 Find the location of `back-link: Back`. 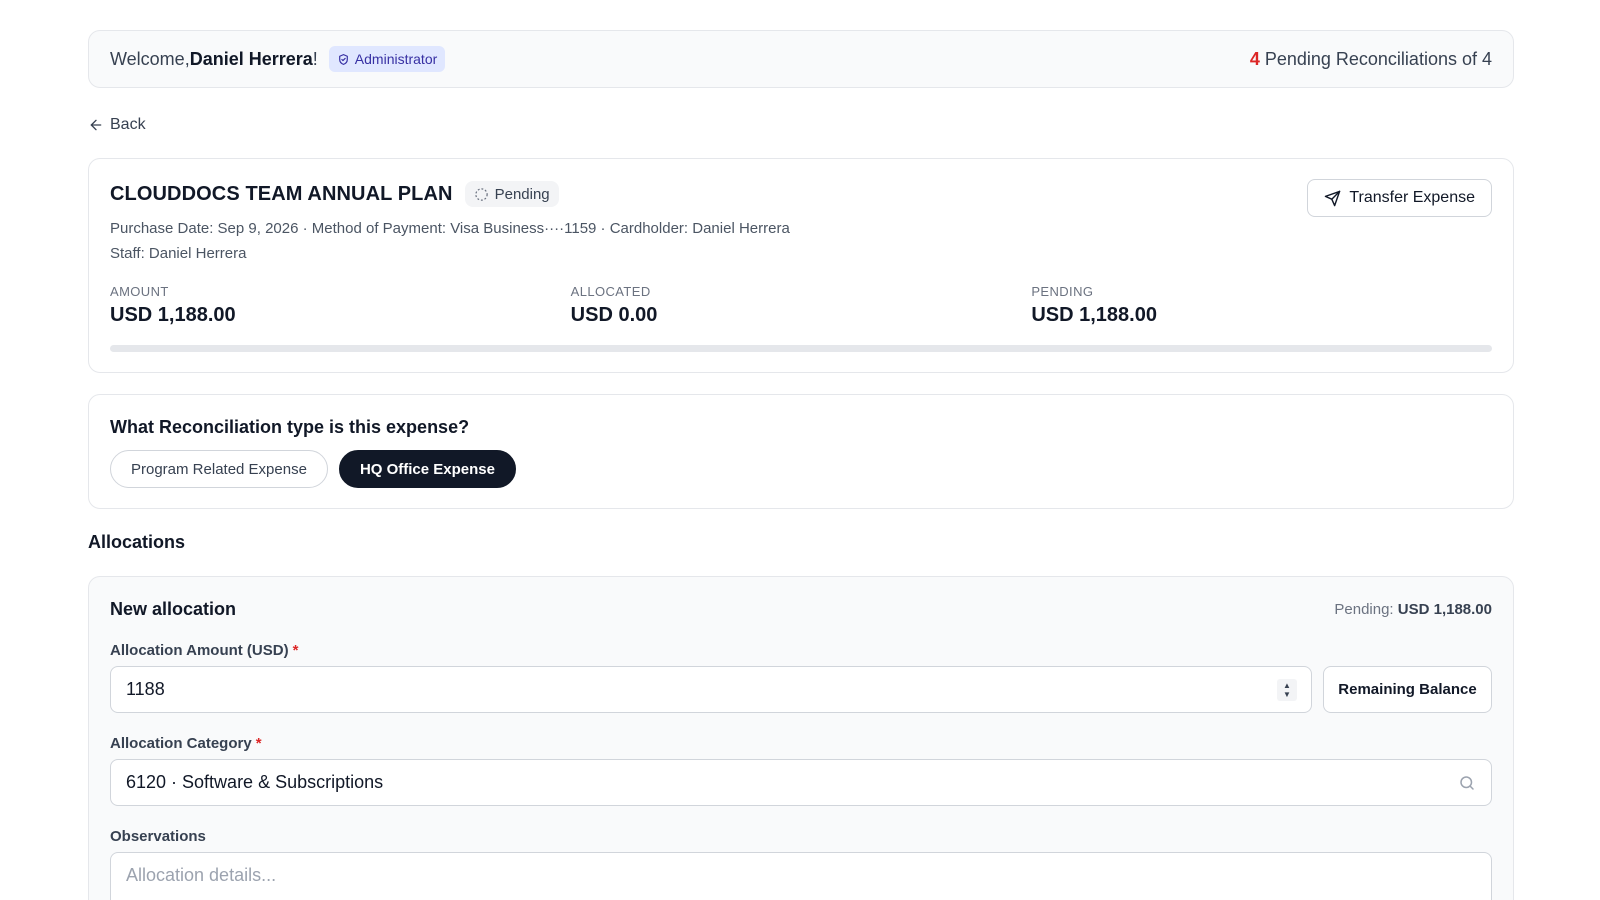

back-link: Back is located at coordinates (117, 125).